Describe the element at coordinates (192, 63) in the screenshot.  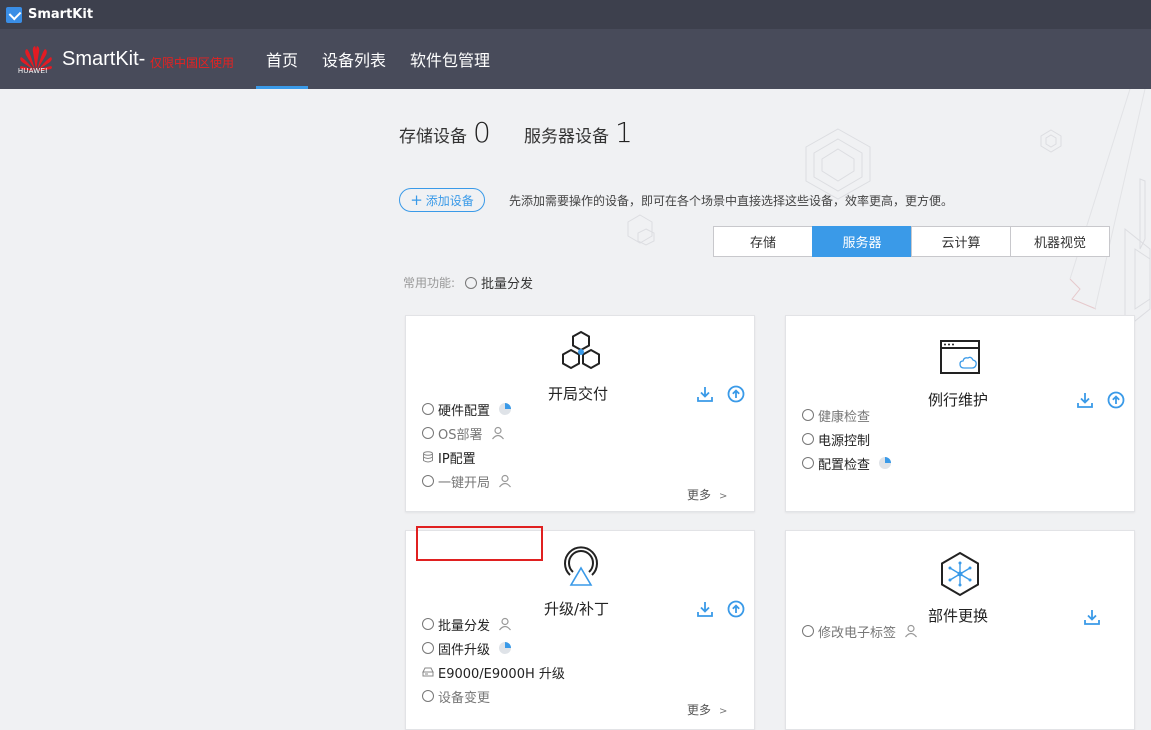
I see `region-notice: 仅限中国区使用` at that location.